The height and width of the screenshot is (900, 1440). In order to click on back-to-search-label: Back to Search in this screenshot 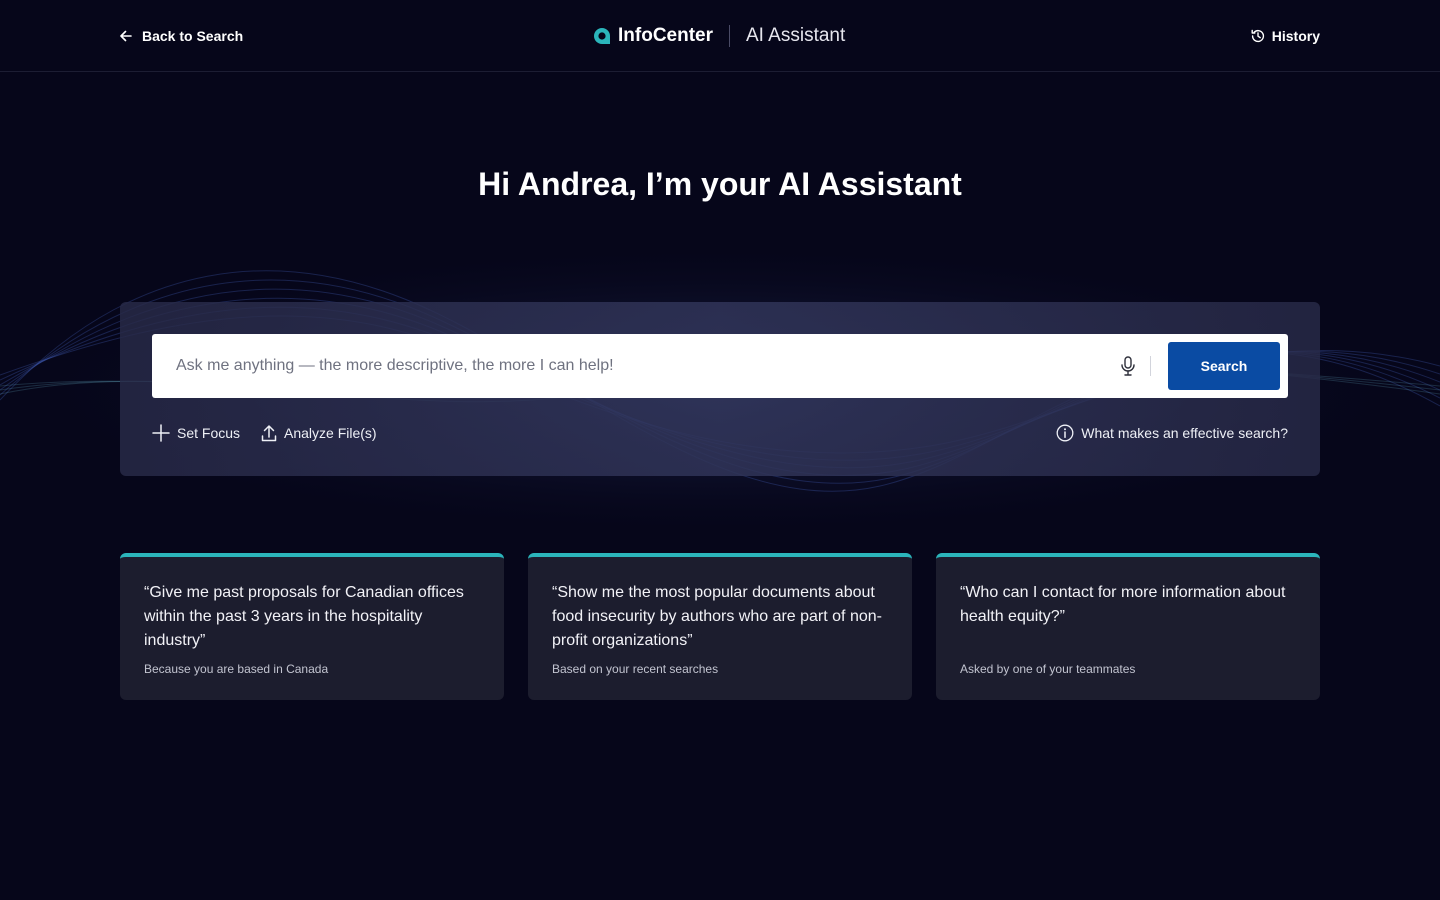, I will do `click(193, 36)`.